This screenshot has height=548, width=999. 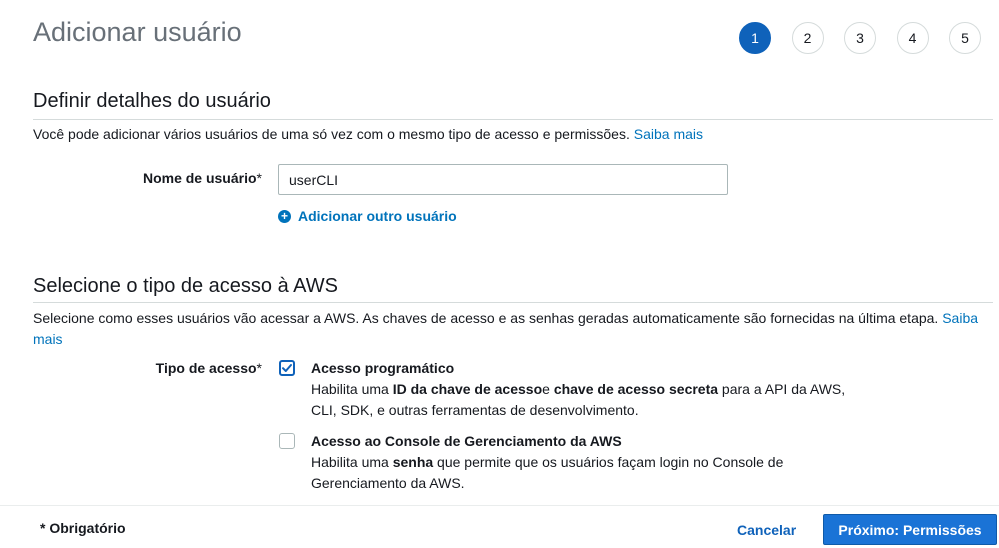 What do you see at coordinates (199, 178) in the screenshot?
I see `username-label-text: Nome de usuário` at bounding box center [199, 178].